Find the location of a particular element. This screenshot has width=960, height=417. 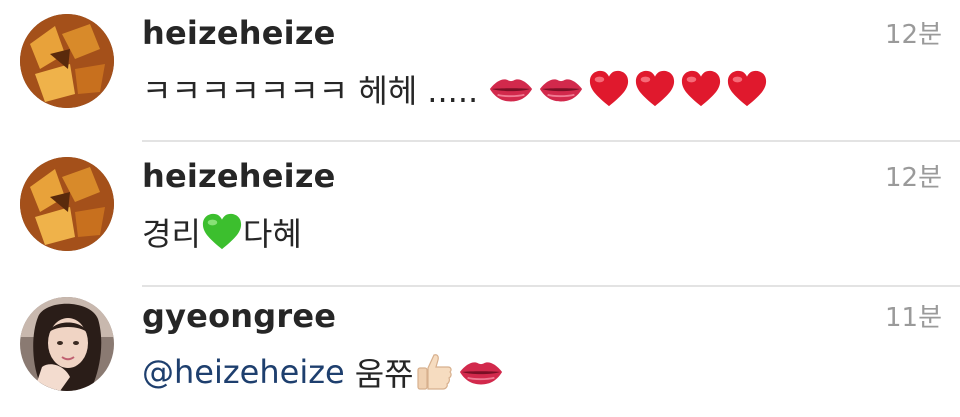

comment-text: 경리 다혜 is located at coordinates (222, 232).